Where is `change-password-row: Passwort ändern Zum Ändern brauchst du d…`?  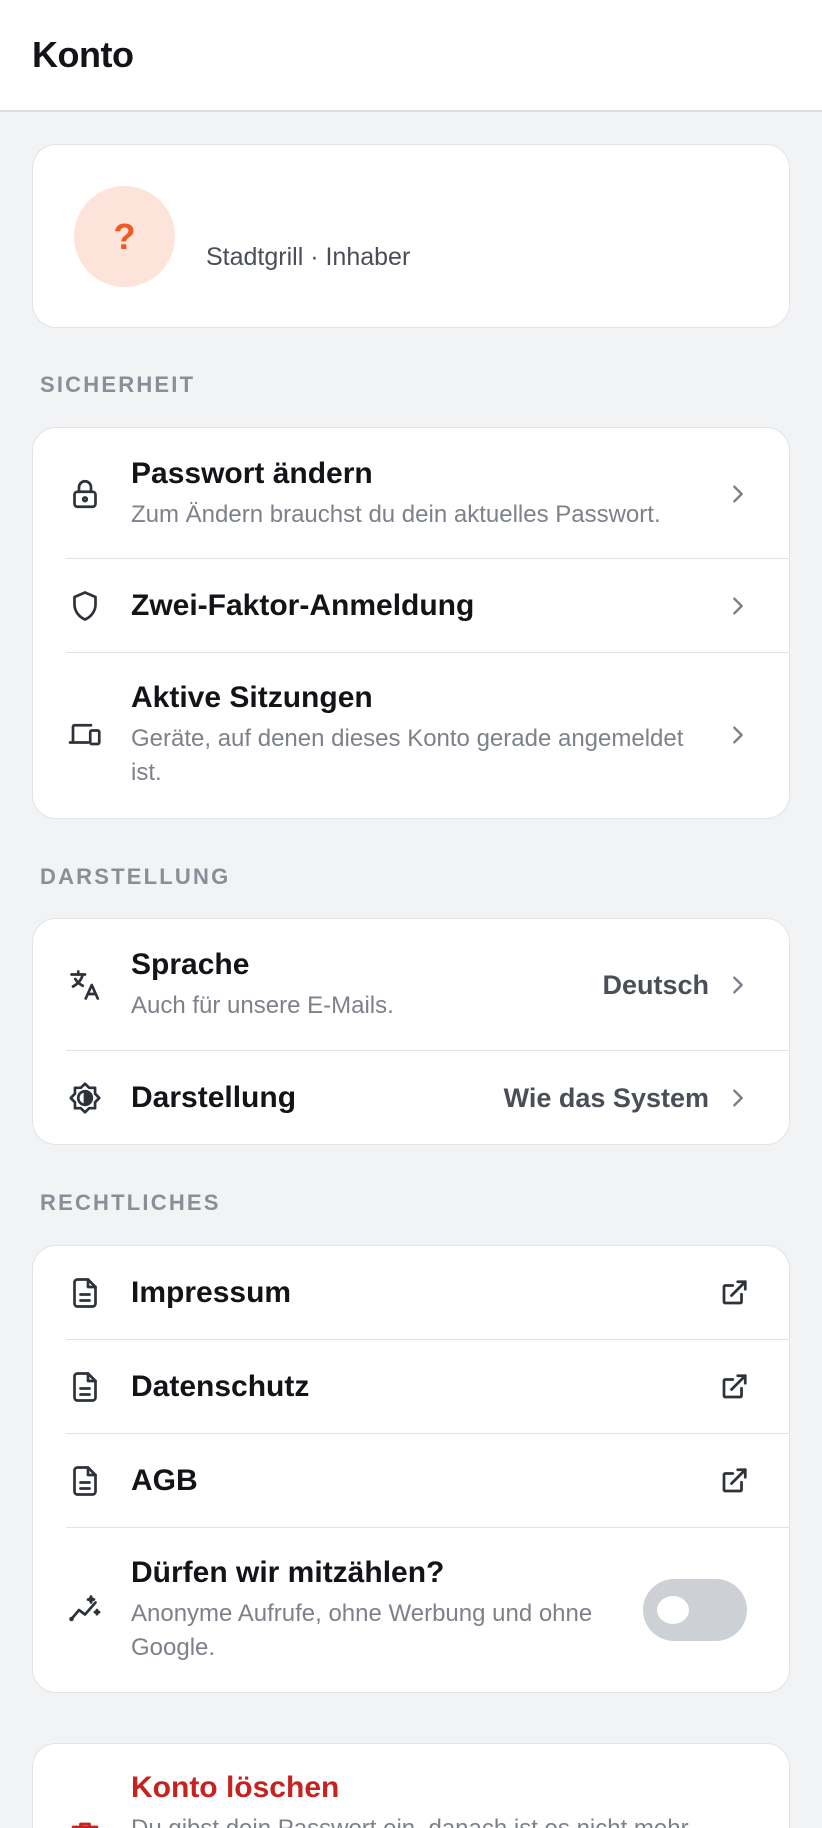
change-password-row: Passwort ändern Zum Ändern brauchst du d… is located at coordinates (411, 493).